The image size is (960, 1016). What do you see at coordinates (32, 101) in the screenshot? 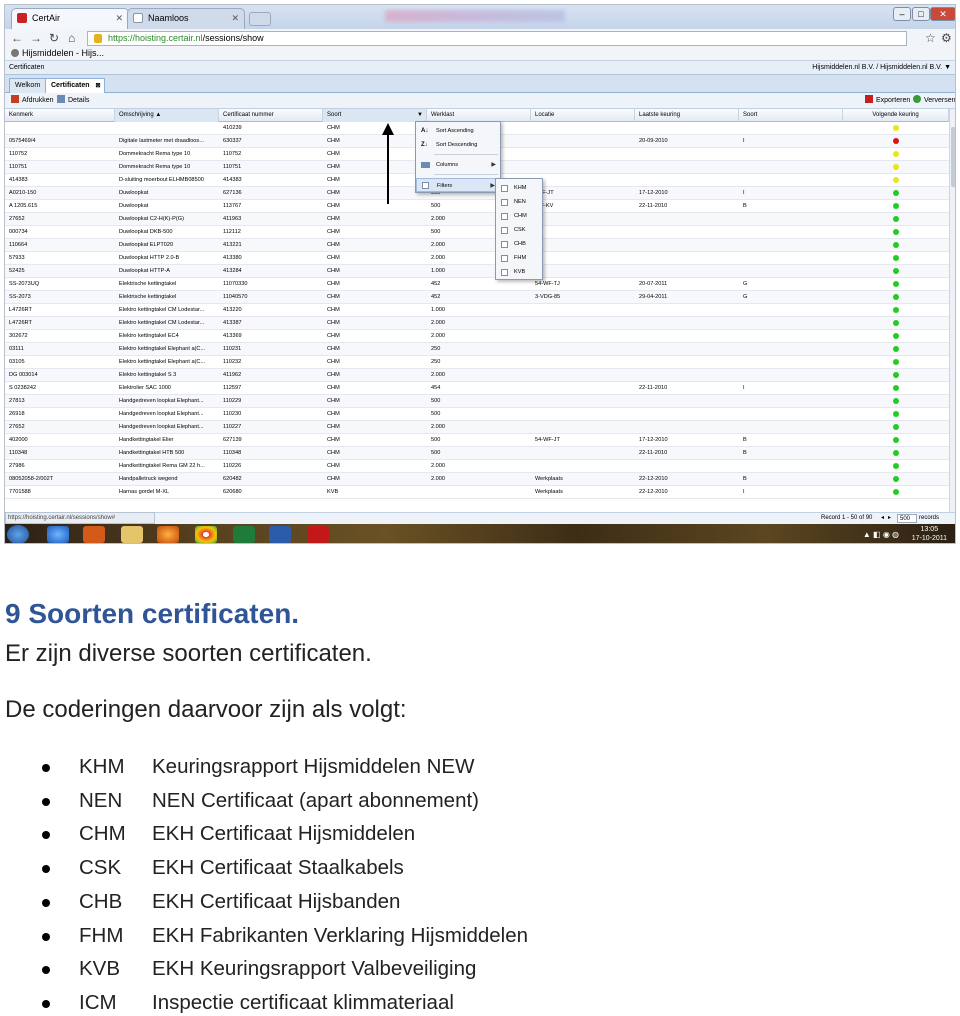
I see `print-button: Afdrukken` at bounding box center [32, 101].